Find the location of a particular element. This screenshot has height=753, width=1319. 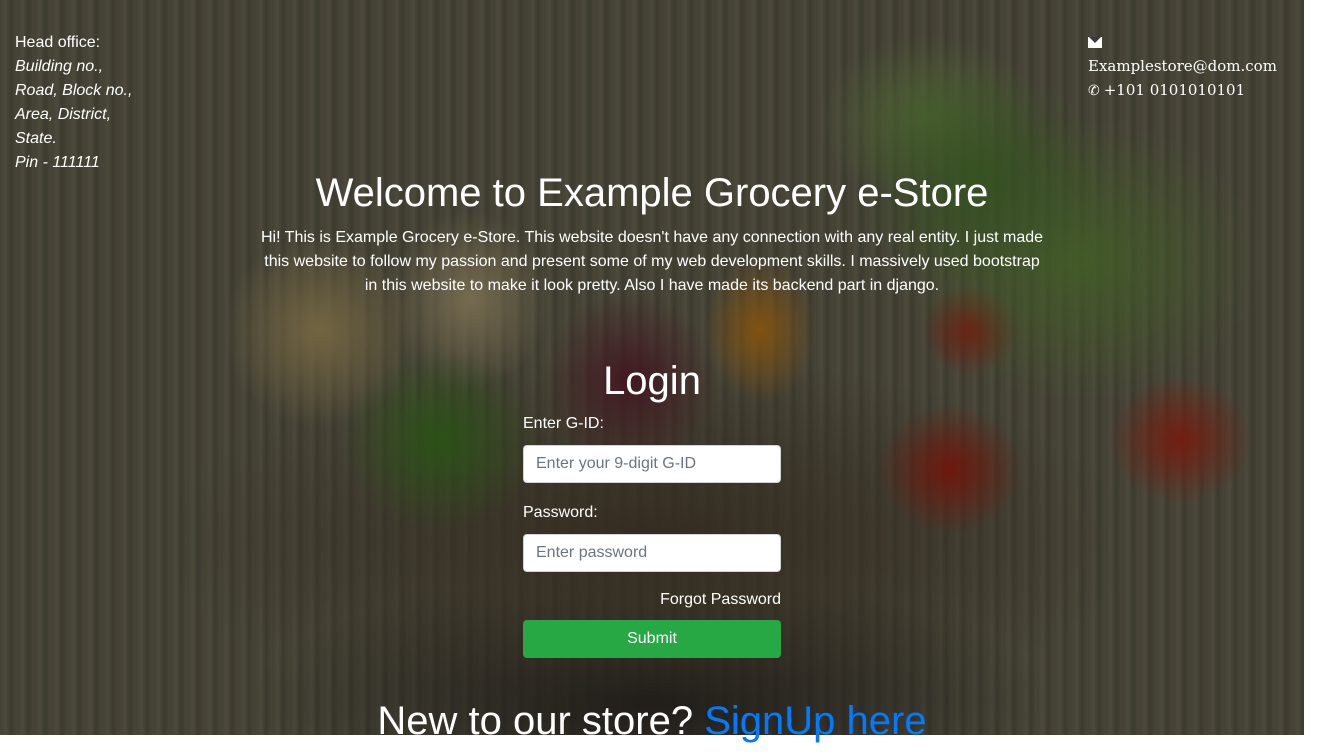

password-input is located at coordinates (652, 553).